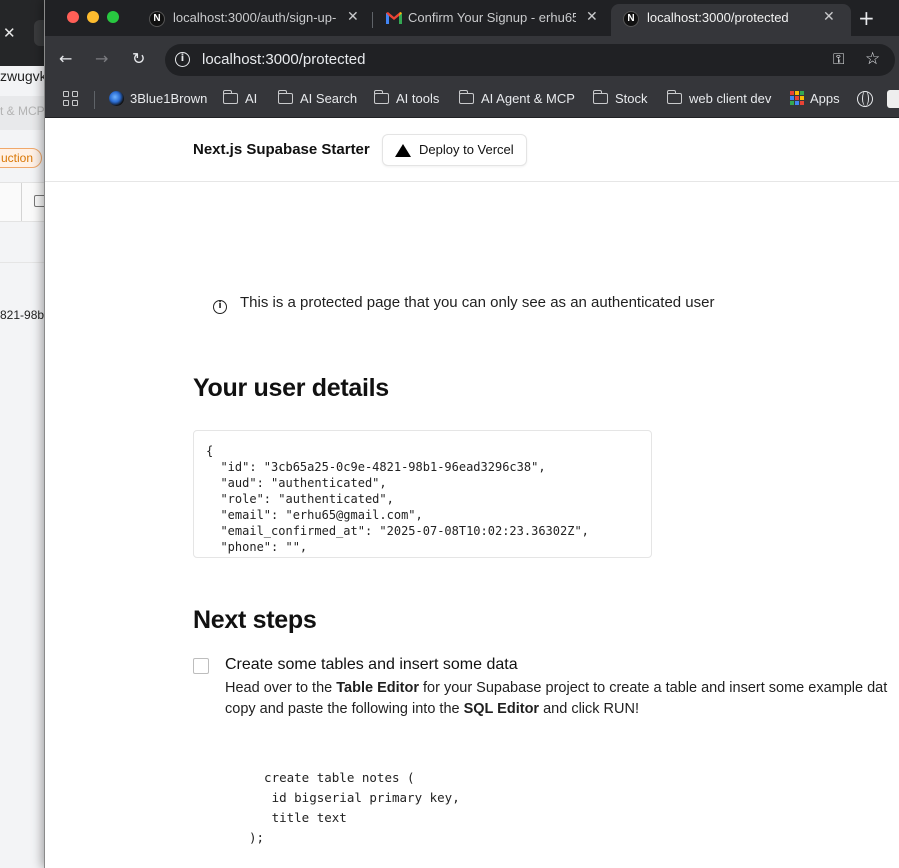 The width and height of the screenshot is (899, 868). I want to click on tab-separator, so click(372, 20).